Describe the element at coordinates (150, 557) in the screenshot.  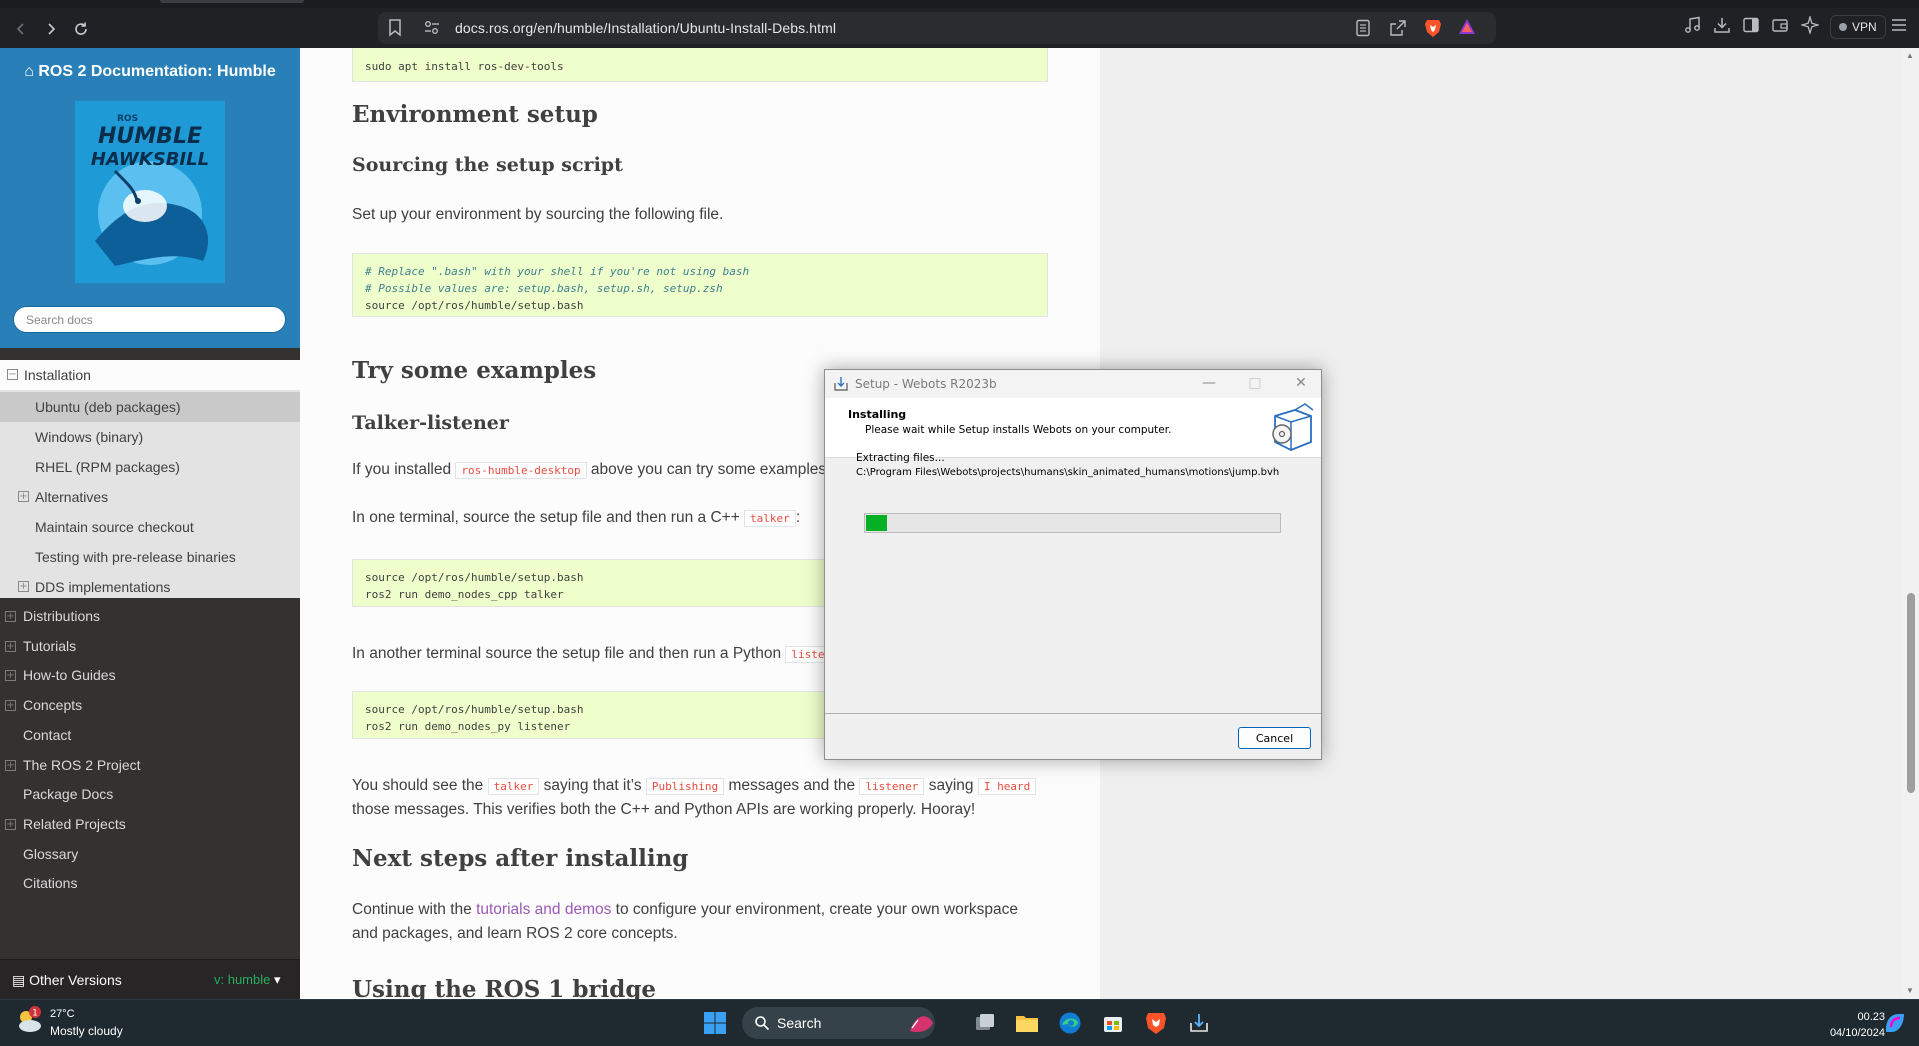
I see `toc-subitem: Testing with pre-release binaries` at that location.